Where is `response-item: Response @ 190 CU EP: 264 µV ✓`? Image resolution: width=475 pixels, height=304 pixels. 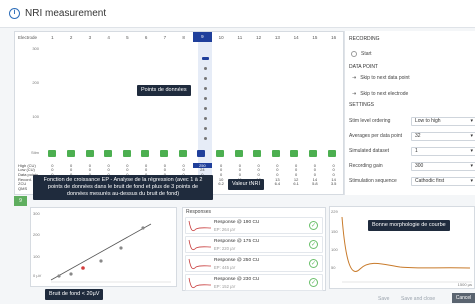
response-item: Response @ 190 CU EP: 264 µV ✓ is located at coordinates (254, 225).